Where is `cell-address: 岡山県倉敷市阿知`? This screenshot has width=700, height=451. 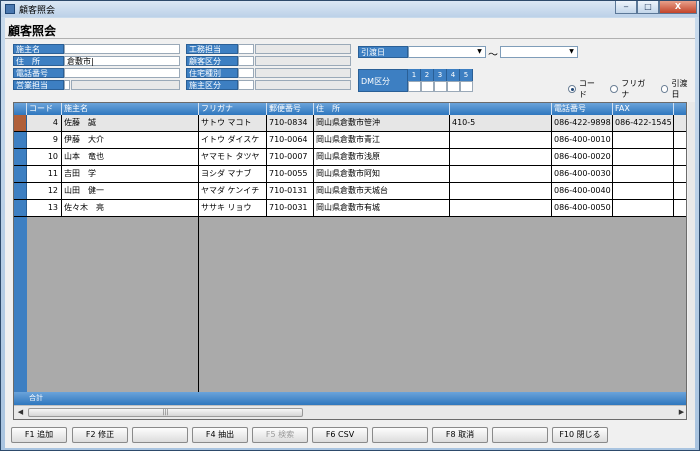
cell-address: 岡山県倉敷市阿知 is located at coordinates (382, 174).